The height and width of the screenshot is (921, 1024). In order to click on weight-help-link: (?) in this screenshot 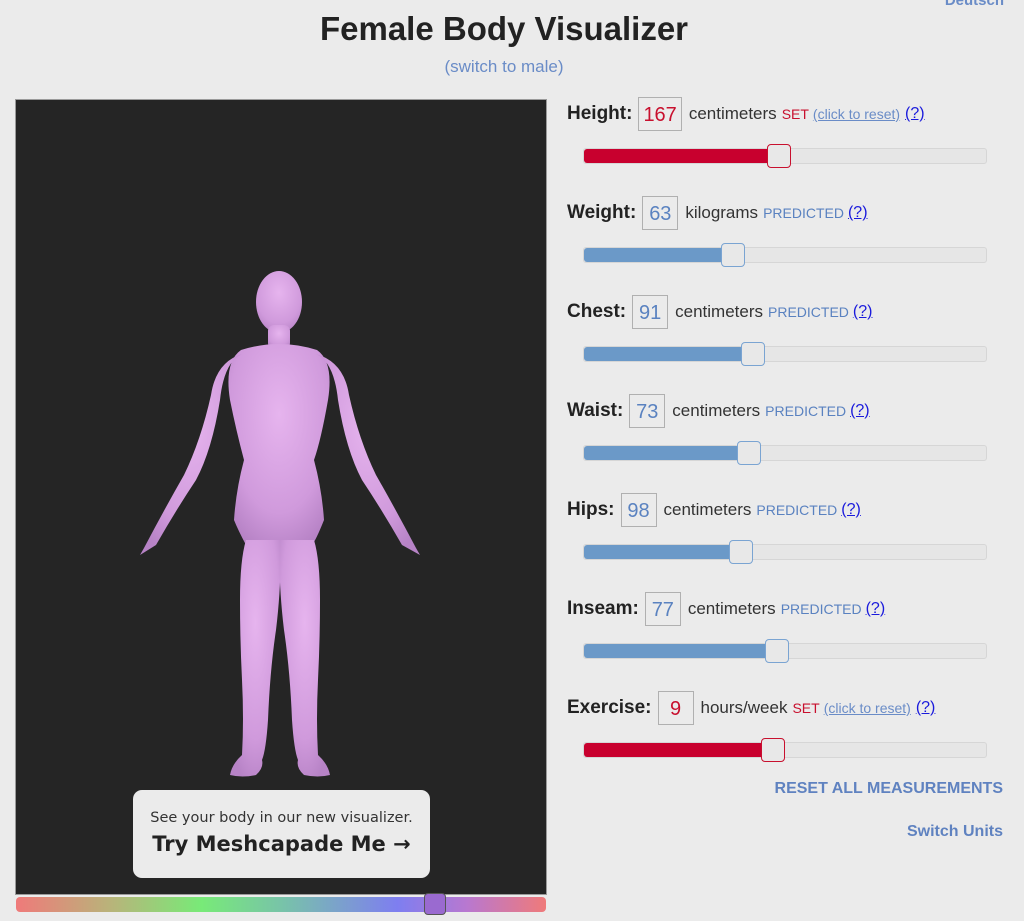, I will do `click(858, 213)`.